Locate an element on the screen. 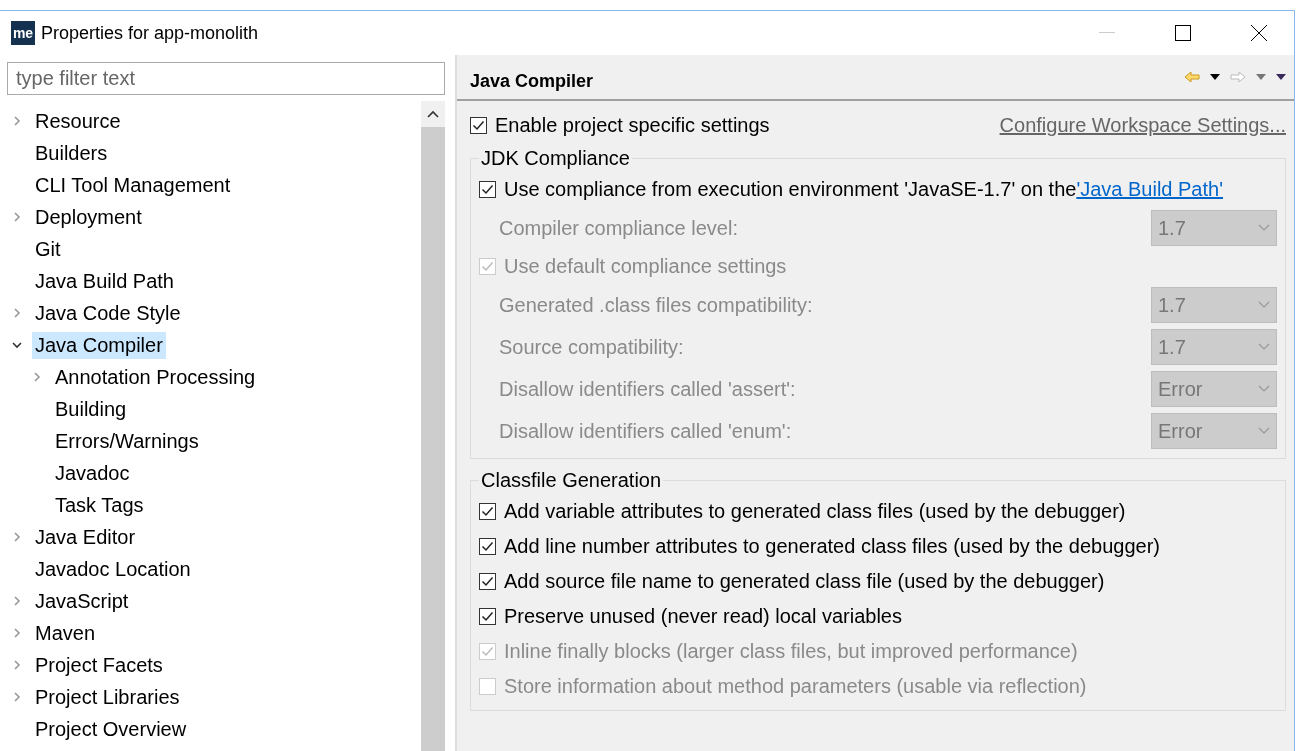 This screenshot has height=751, width=1311. back-arrow-icon is located at coordinates (1192, 77).